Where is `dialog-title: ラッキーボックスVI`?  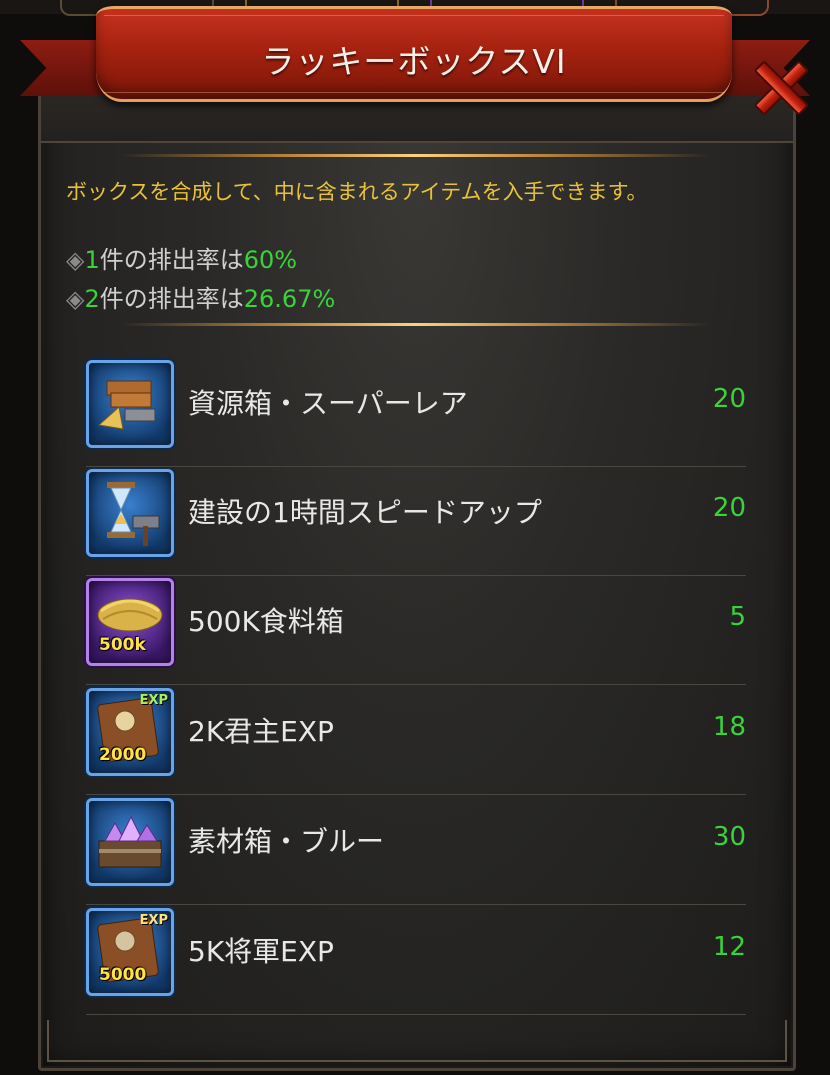
dialog-title: ラッキーボックスVI is located at coordinates (414, 61).